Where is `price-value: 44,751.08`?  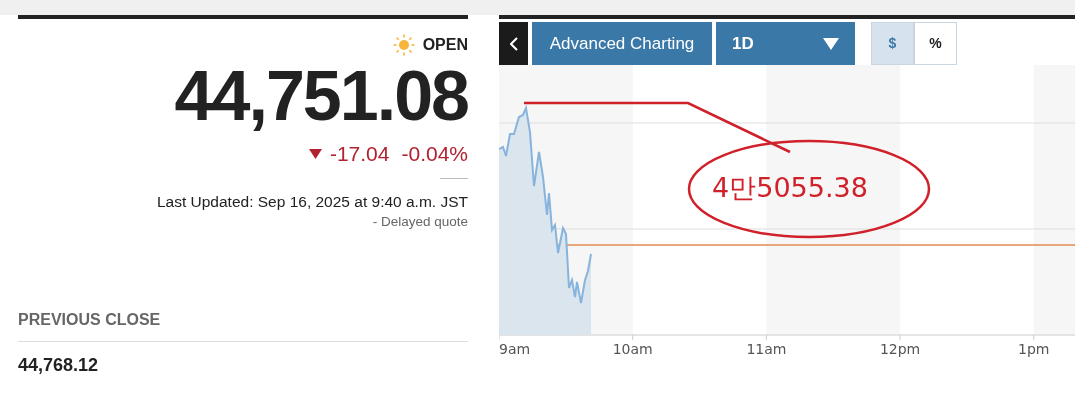
price-value: 44,751.08 is located at coordinates (320, 96).